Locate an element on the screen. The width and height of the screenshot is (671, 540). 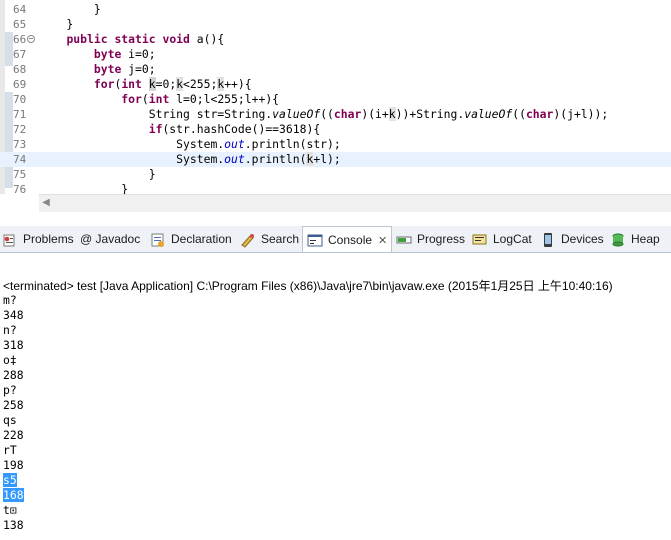
line-number: 74 is located at coordinates (20, 159).